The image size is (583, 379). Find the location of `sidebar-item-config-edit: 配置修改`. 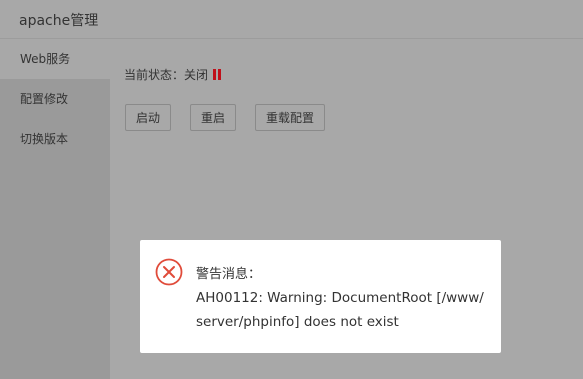

sidebar-item-config-edit: 配置修改 is located at coordinates (55, 99).